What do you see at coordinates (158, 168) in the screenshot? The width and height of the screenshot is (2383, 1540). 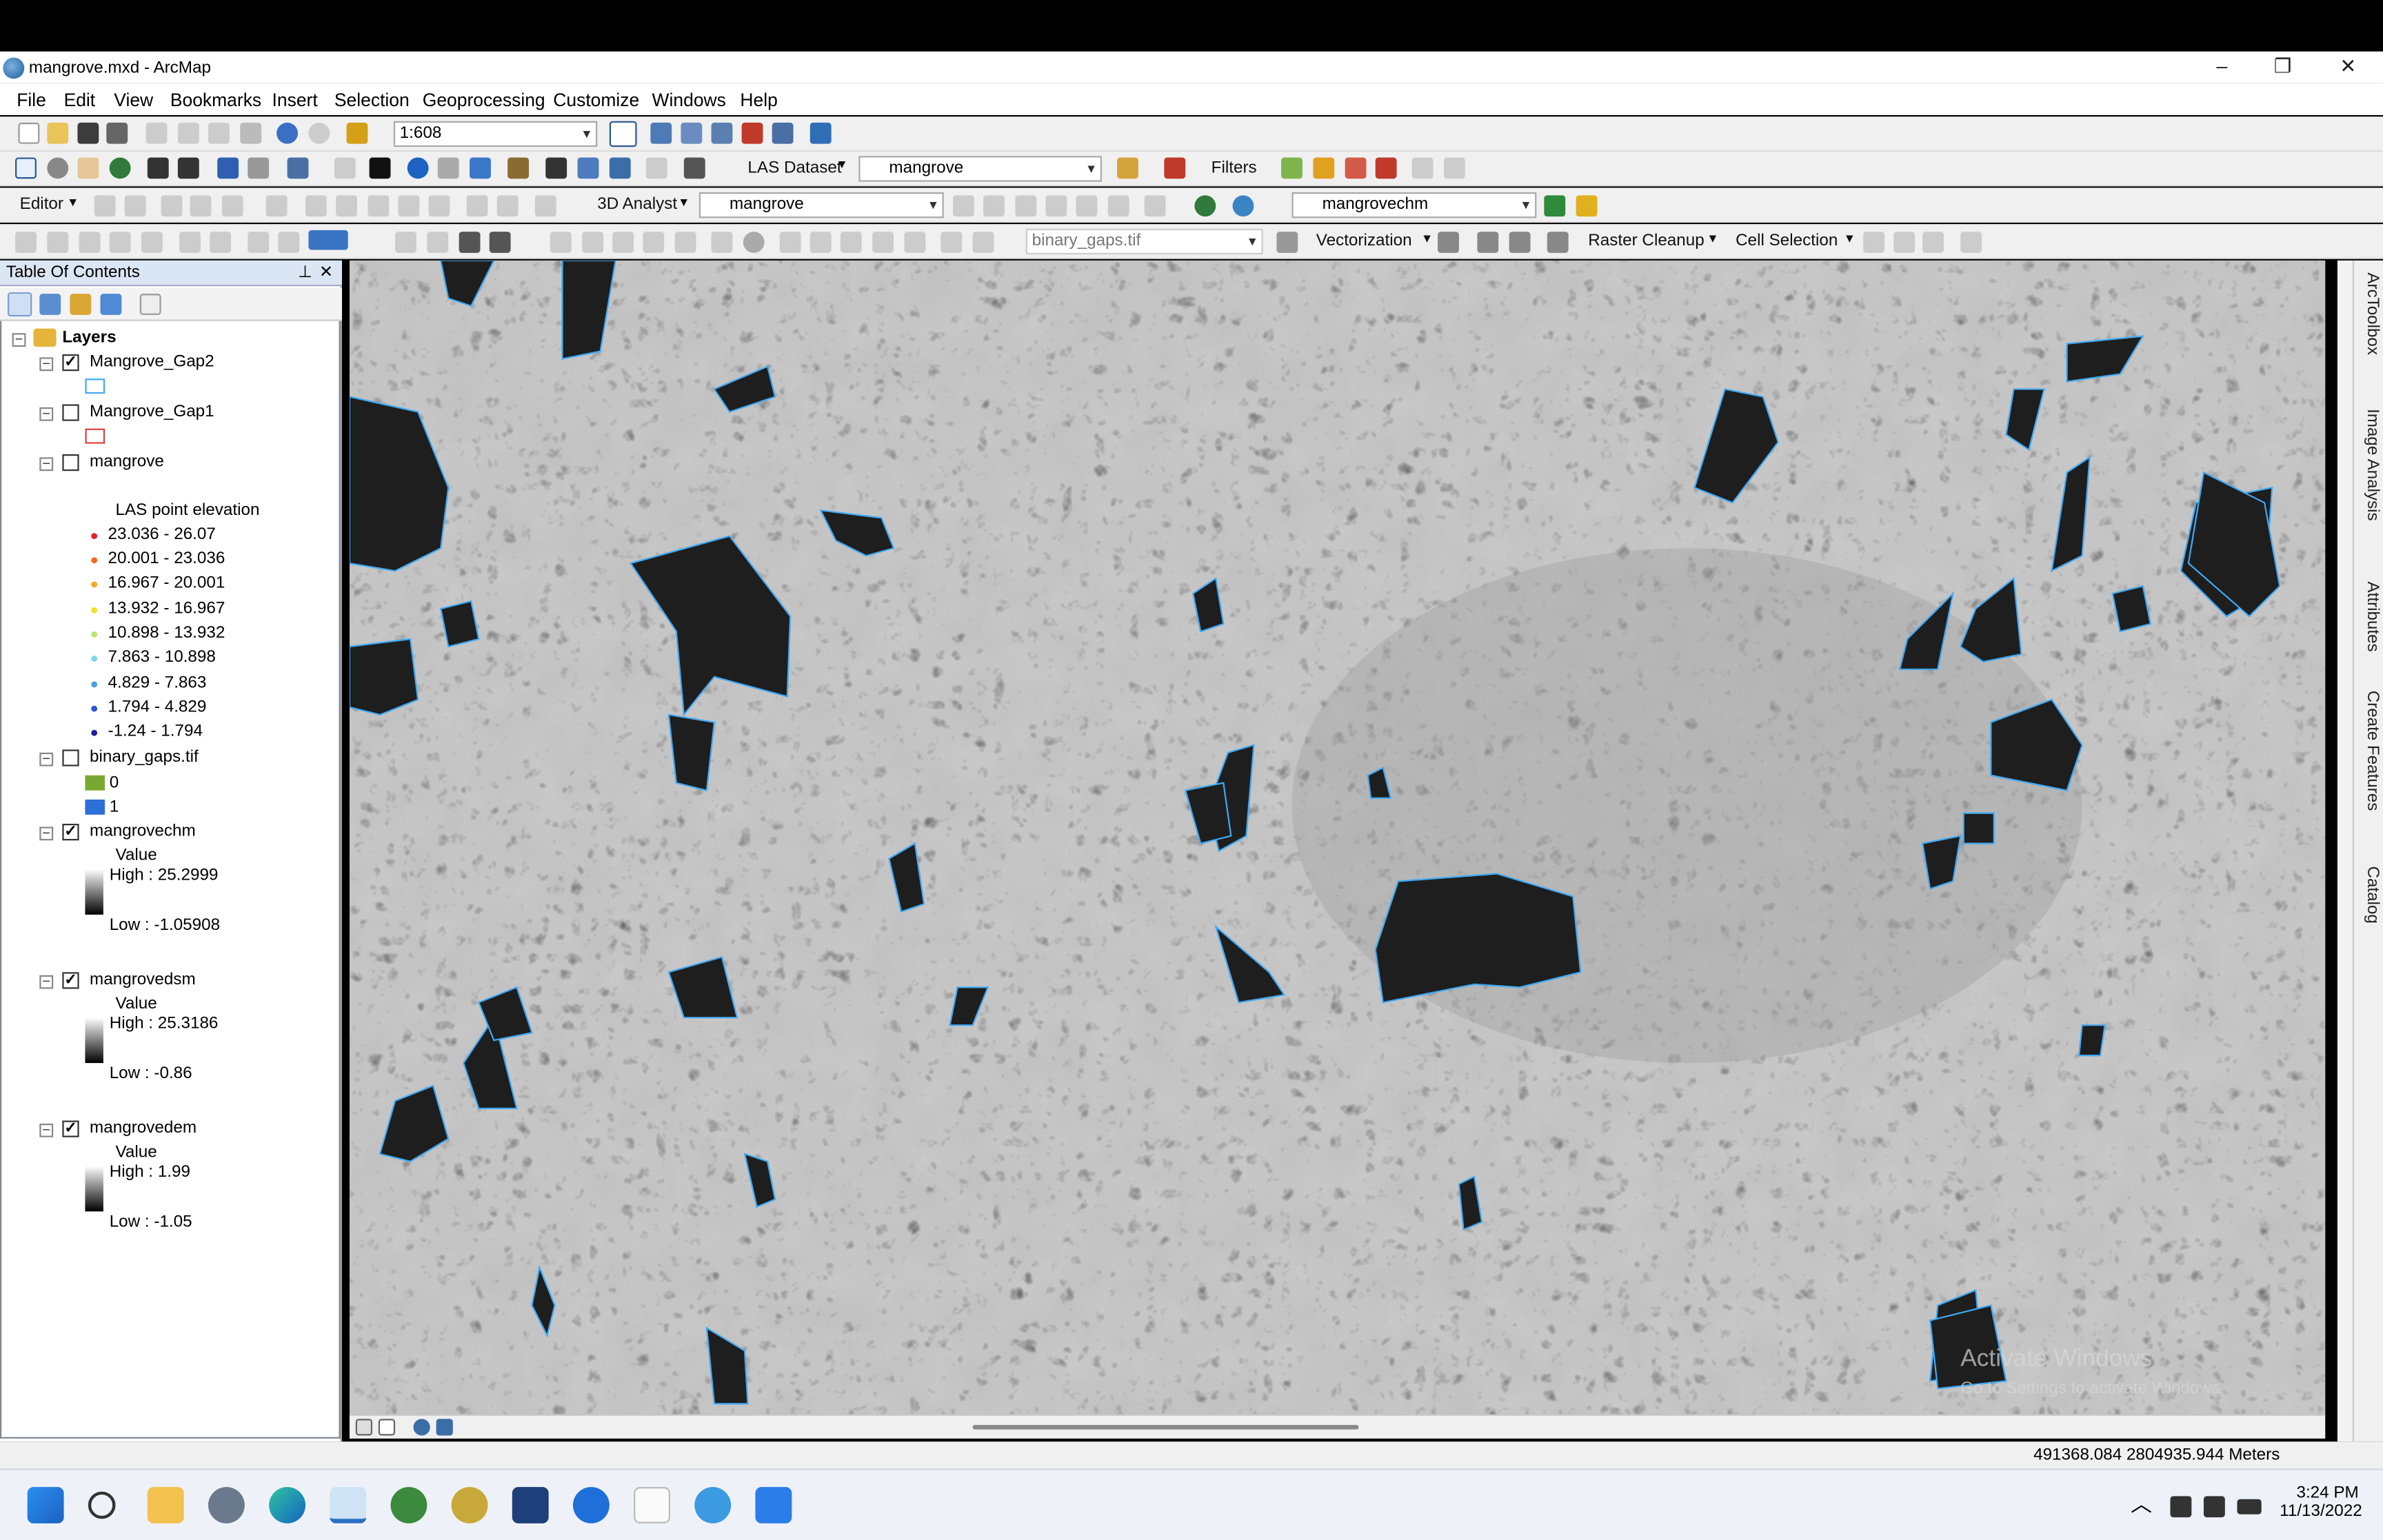 I see `fixed-zoom-in-icon` at bounding box center [158, 168].